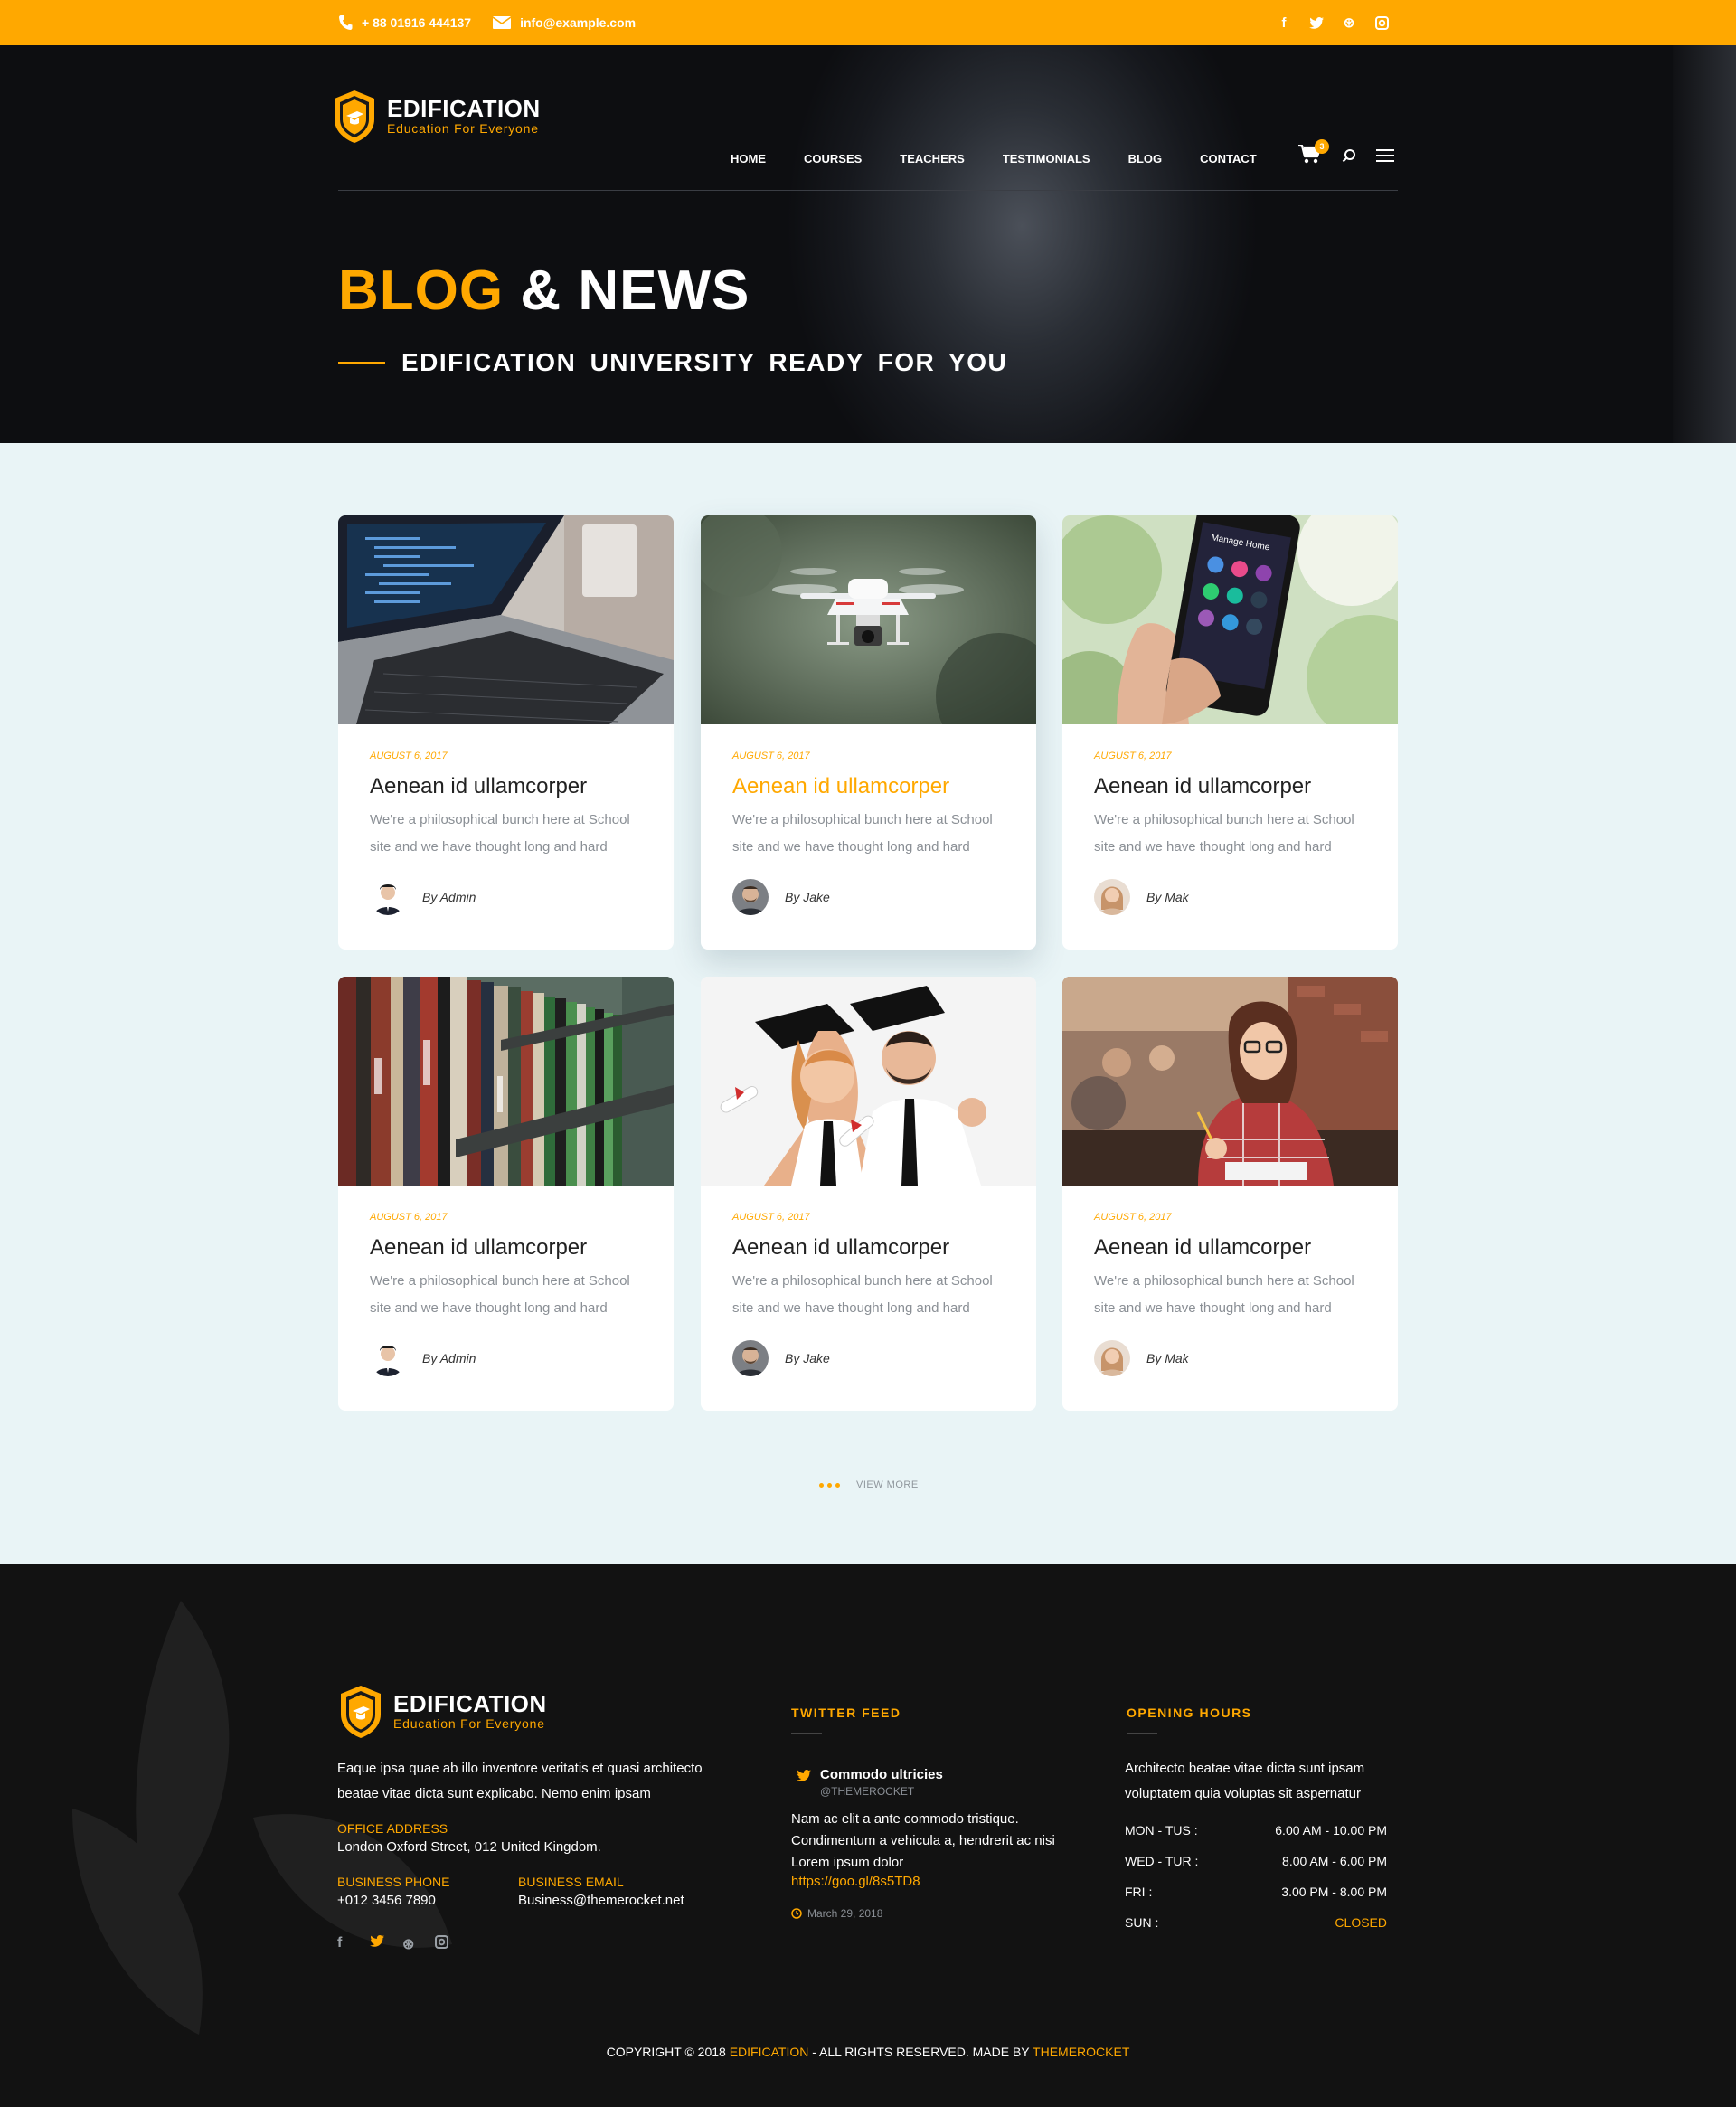  What do you see at coordinates (704, 362) in the screenshot?
I see `page-subtitle: EDIFICATION UNIVERSITY READY FOR YOU` at bounding box center [704, 362].